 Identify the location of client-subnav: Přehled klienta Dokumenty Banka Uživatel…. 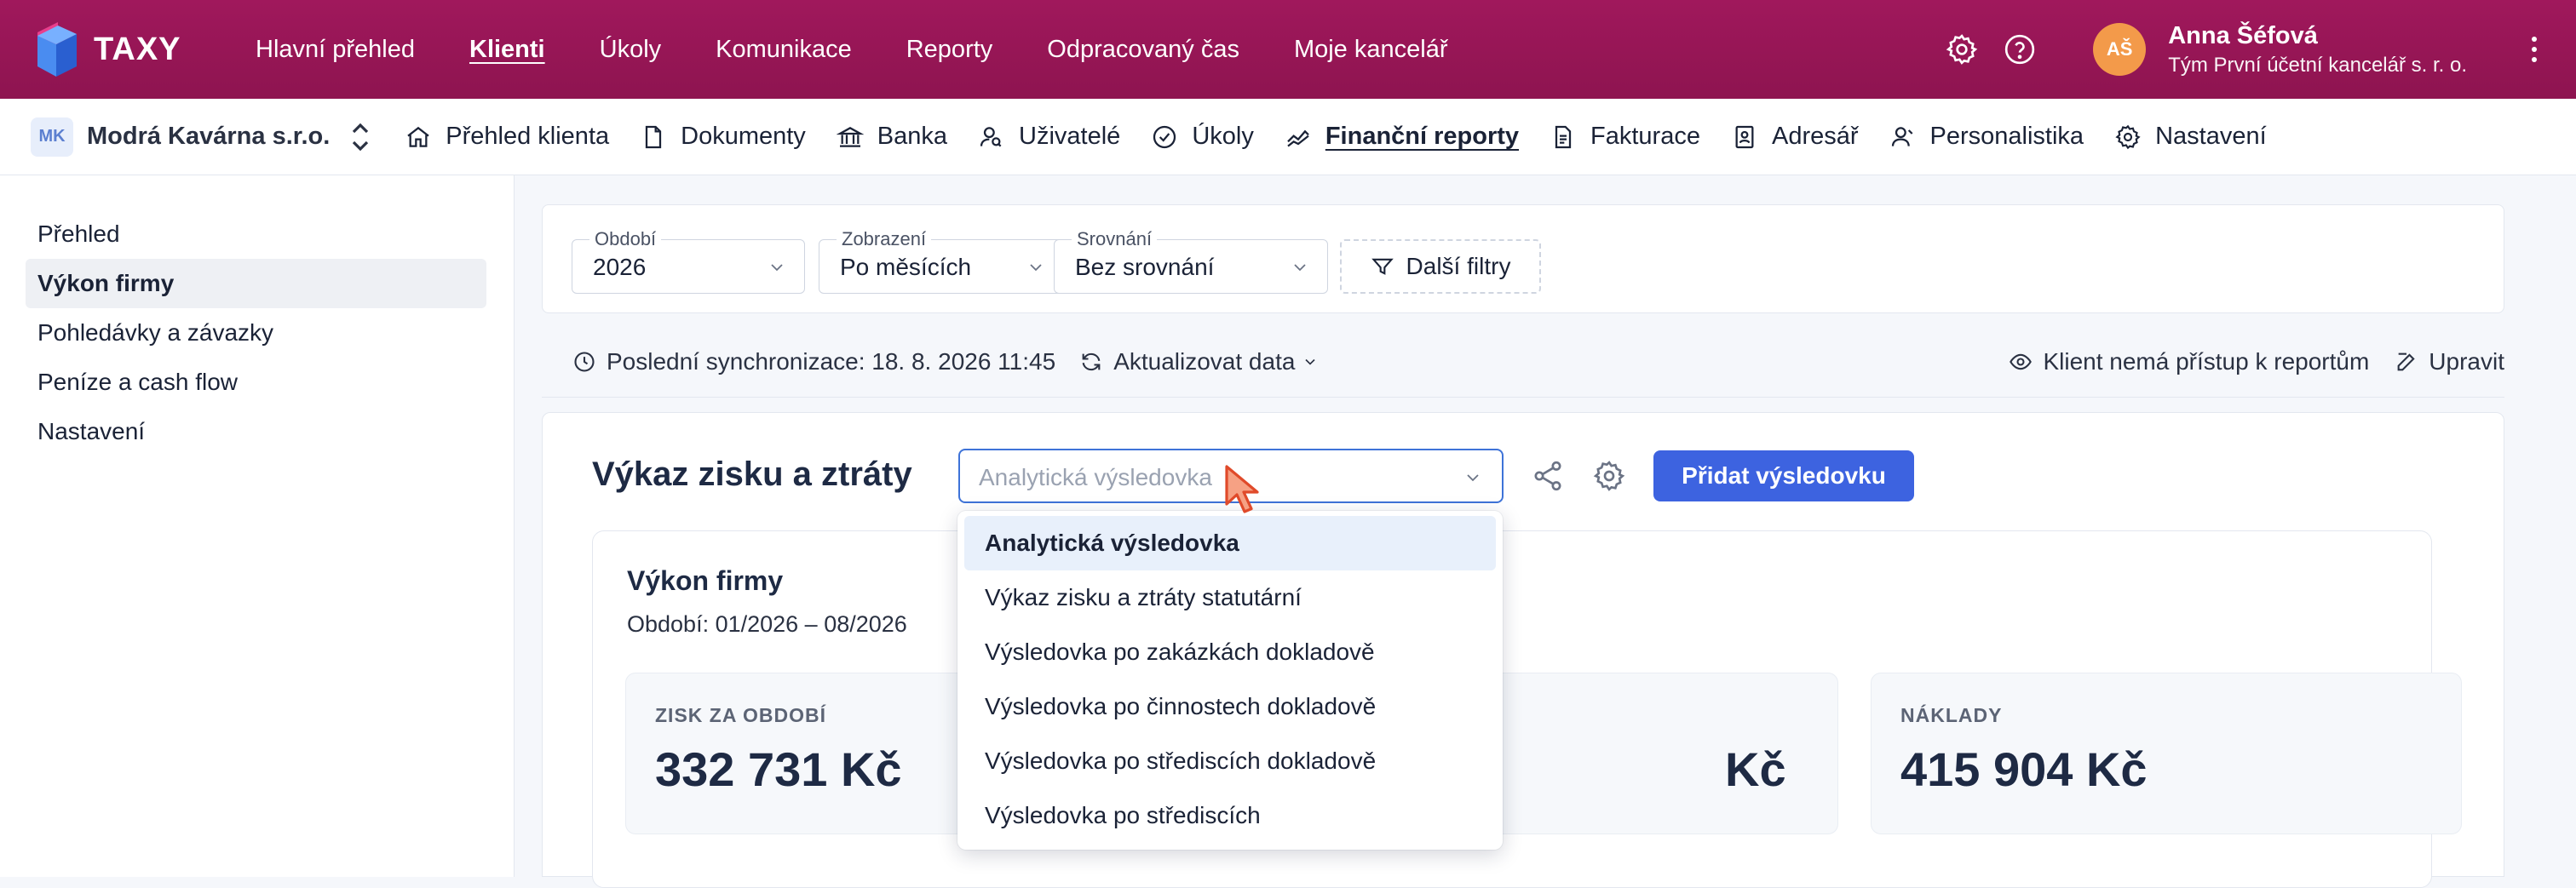
(1351, 137).